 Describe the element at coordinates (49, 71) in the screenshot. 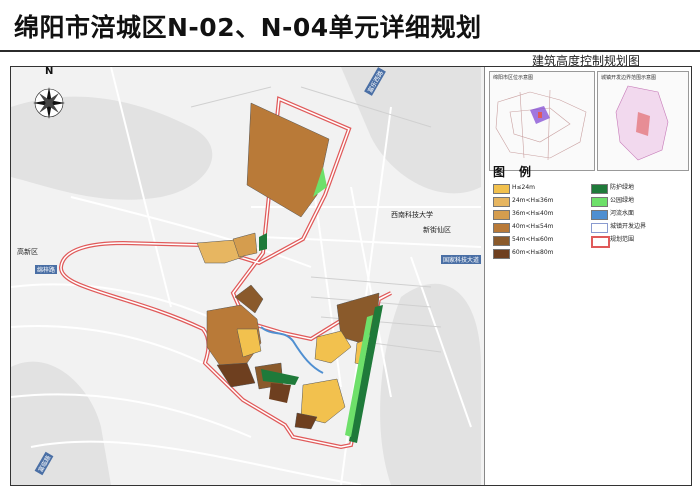

I see `north-label: N` at that location.